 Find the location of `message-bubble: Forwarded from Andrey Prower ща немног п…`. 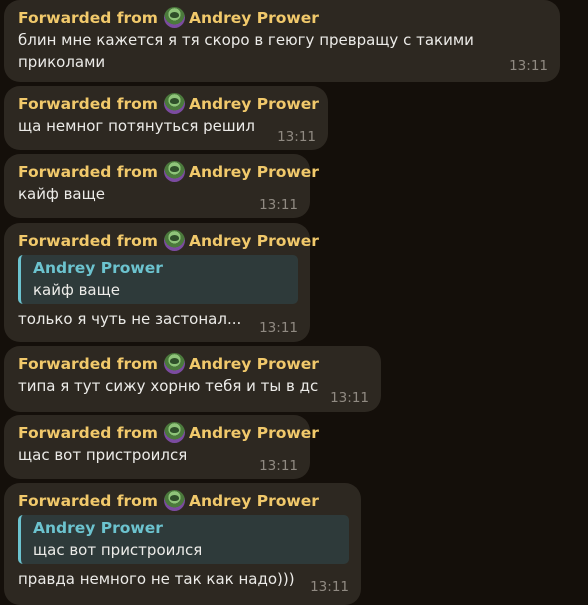

message-bubble: Forwarded from Andrey Prower ща немног п… is located at coordinates (166, 118).